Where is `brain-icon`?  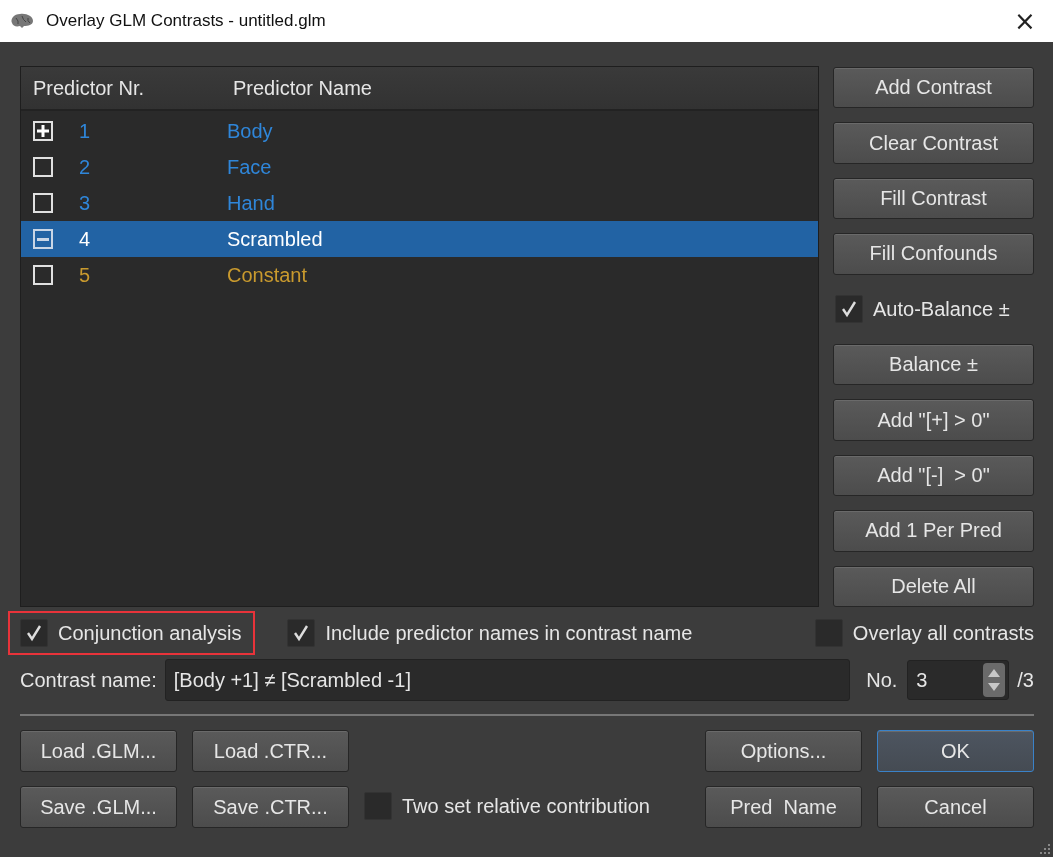
brain-icon is located at coordinates (22, 21).